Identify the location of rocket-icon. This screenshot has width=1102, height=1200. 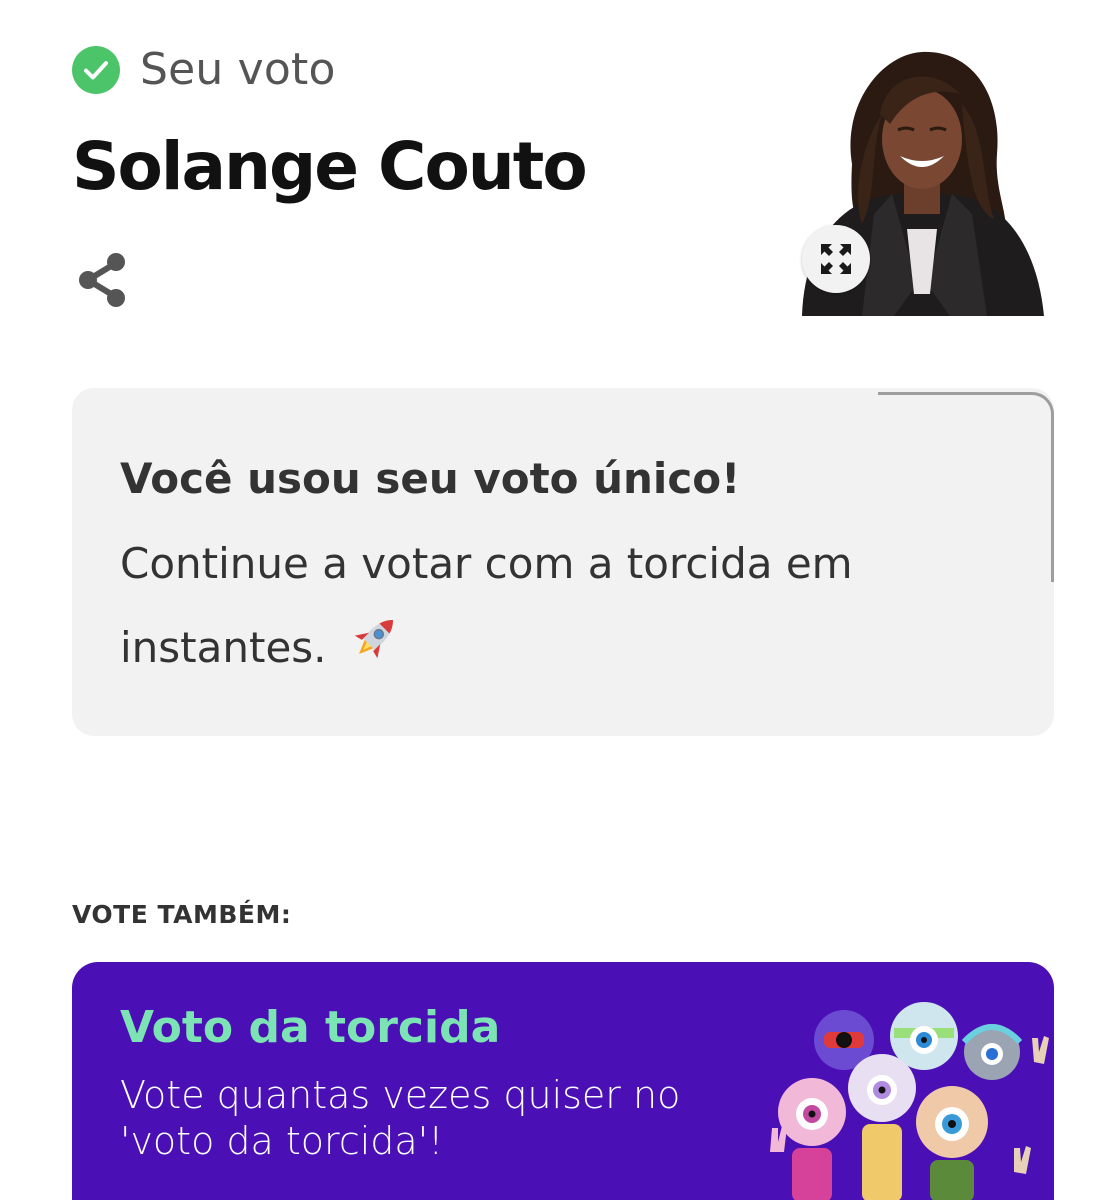
(376, 651).